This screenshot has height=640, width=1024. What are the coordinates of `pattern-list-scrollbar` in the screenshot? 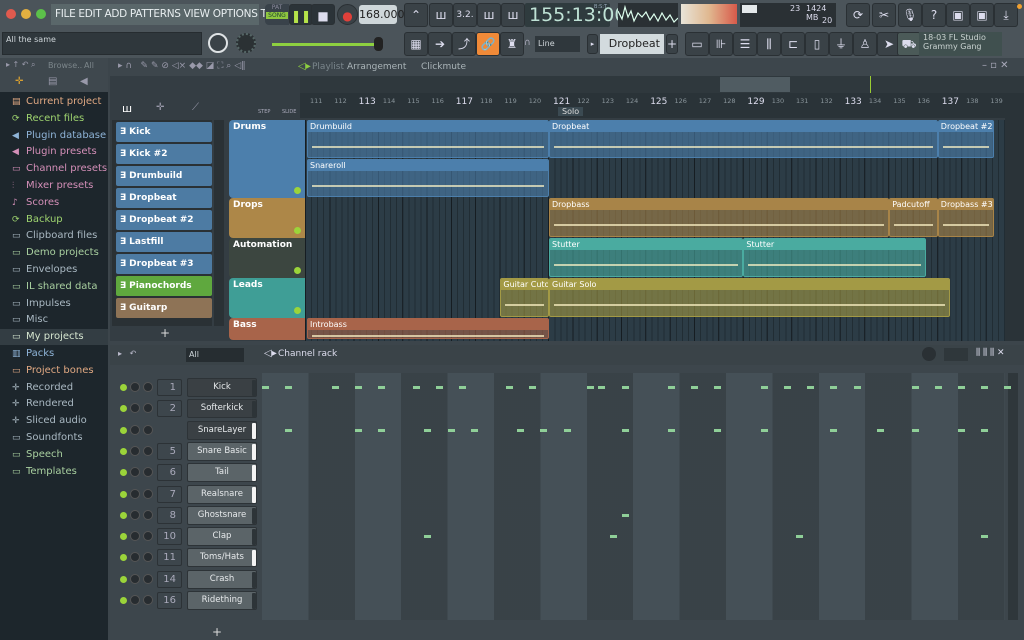 It's located at (219, 223).